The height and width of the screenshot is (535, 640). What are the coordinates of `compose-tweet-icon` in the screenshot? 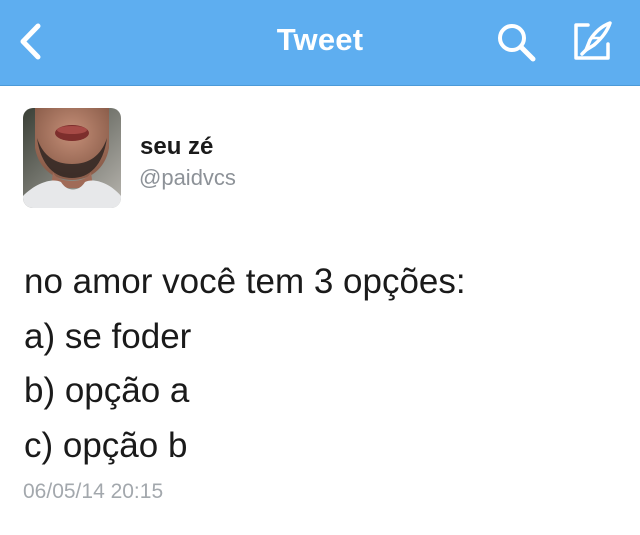 It's located at (593, 40).